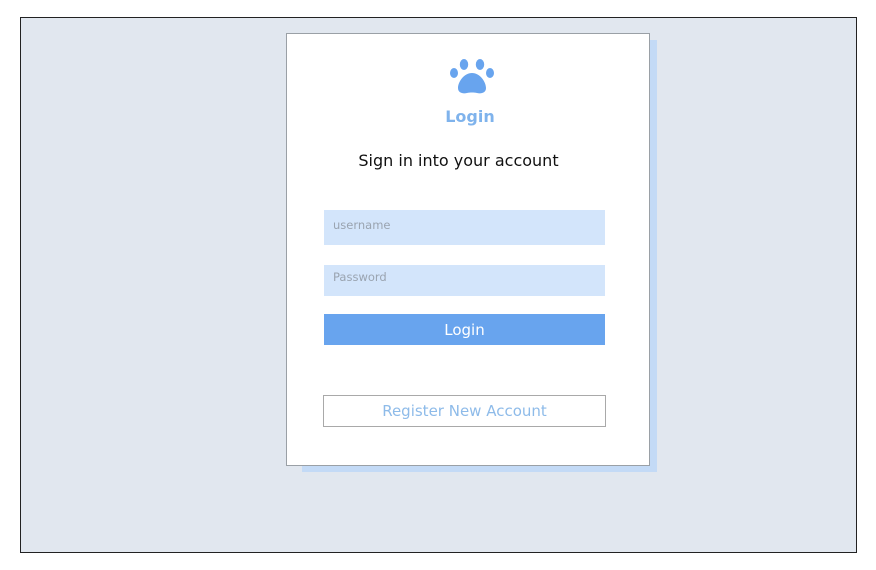 The image size is (876, 570). What do you see at coordinates (472, 76) in the screenshot?
I see `paw-icon` at bounding box center [472, 76].